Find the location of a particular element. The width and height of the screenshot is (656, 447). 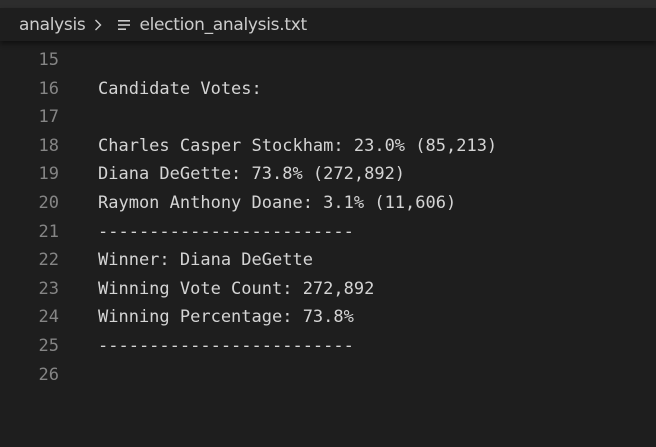

code-line: 17 is located at coordinates (328, 117).